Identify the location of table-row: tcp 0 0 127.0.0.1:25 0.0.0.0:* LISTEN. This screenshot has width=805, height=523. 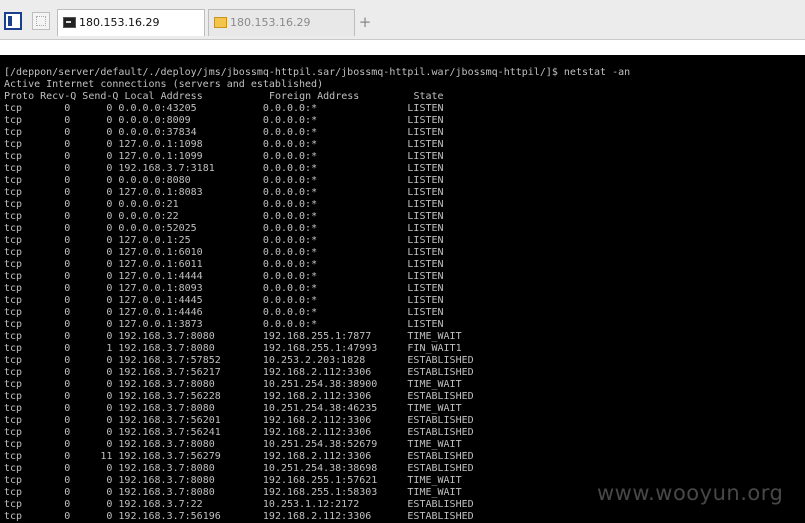
(224, 240).